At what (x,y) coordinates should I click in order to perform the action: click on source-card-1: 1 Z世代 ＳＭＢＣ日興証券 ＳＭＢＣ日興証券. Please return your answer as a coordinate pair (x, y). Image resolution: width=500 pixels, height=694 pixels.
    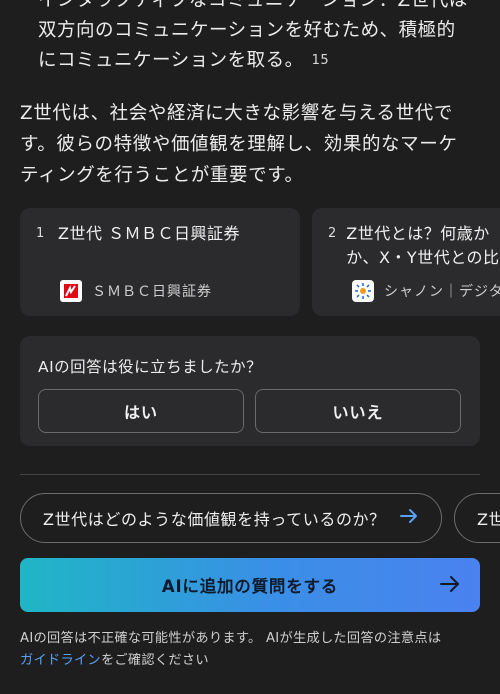
    Looking at the image, I should click on (160, 262).